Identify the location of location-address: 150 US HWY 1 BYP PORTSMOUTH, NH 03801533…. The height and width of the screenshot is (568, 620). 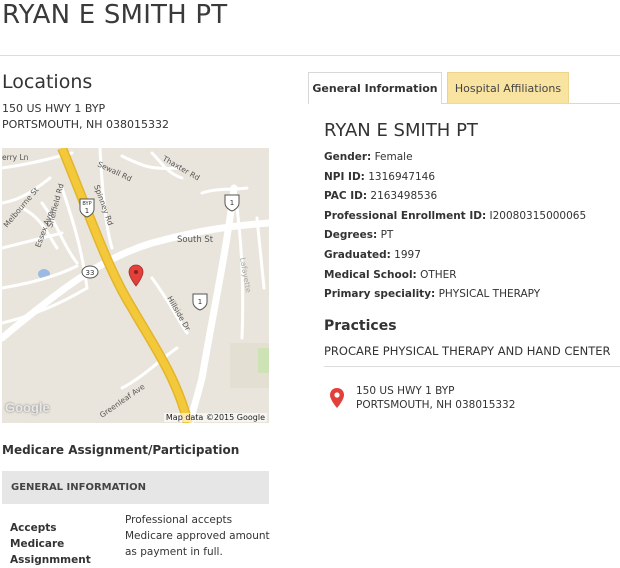
(85, 117).